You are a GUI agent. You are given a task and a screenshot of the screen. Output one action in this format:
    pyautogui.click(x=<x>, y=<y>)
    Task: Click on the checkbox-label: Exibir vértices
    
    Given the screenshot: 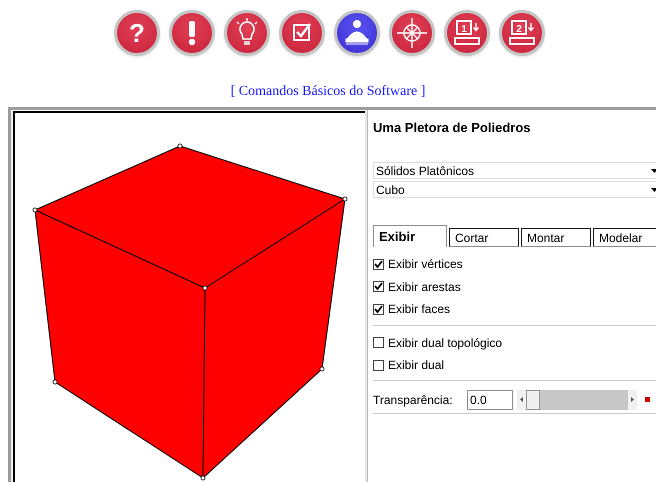 What is the action you would take?
    pyautogui.click(x=425, y=265)
    